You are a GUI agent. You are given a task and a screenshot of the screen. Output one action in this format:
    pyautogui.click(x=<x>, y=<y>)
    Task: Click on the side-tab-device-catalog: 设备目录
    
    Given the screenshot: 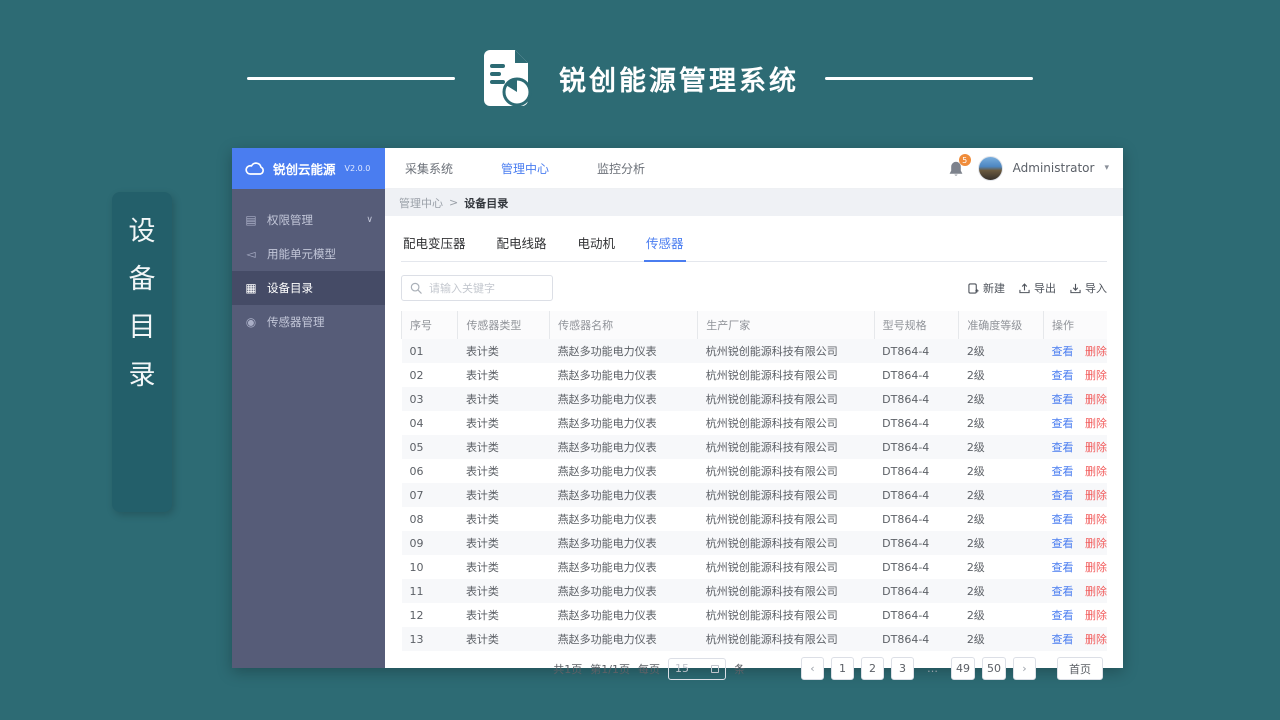 What is the action you would take?
    pyautogui.click(x=142, y=352)
    